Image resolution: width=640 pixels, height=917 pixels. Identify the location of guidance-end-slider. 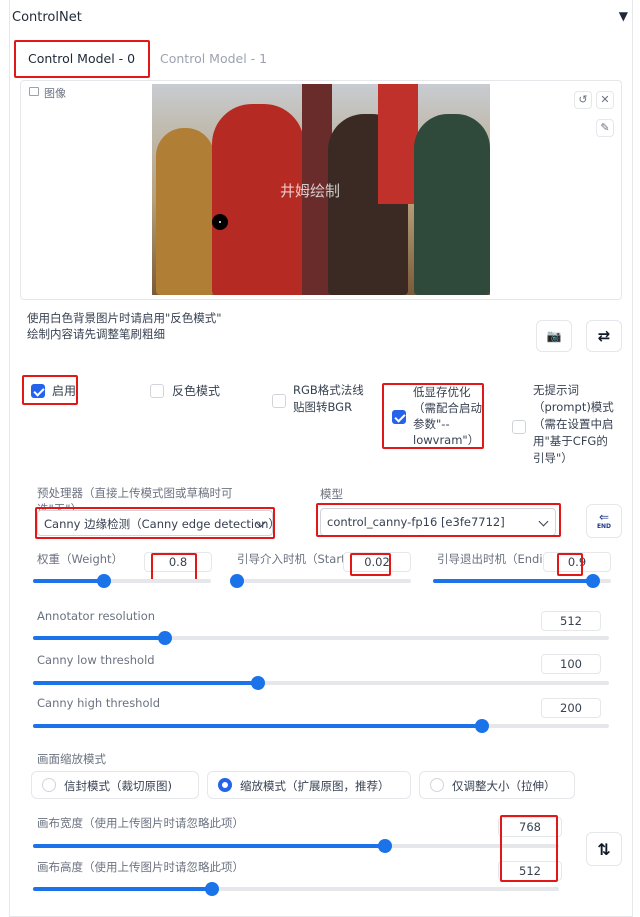
(522, 581).